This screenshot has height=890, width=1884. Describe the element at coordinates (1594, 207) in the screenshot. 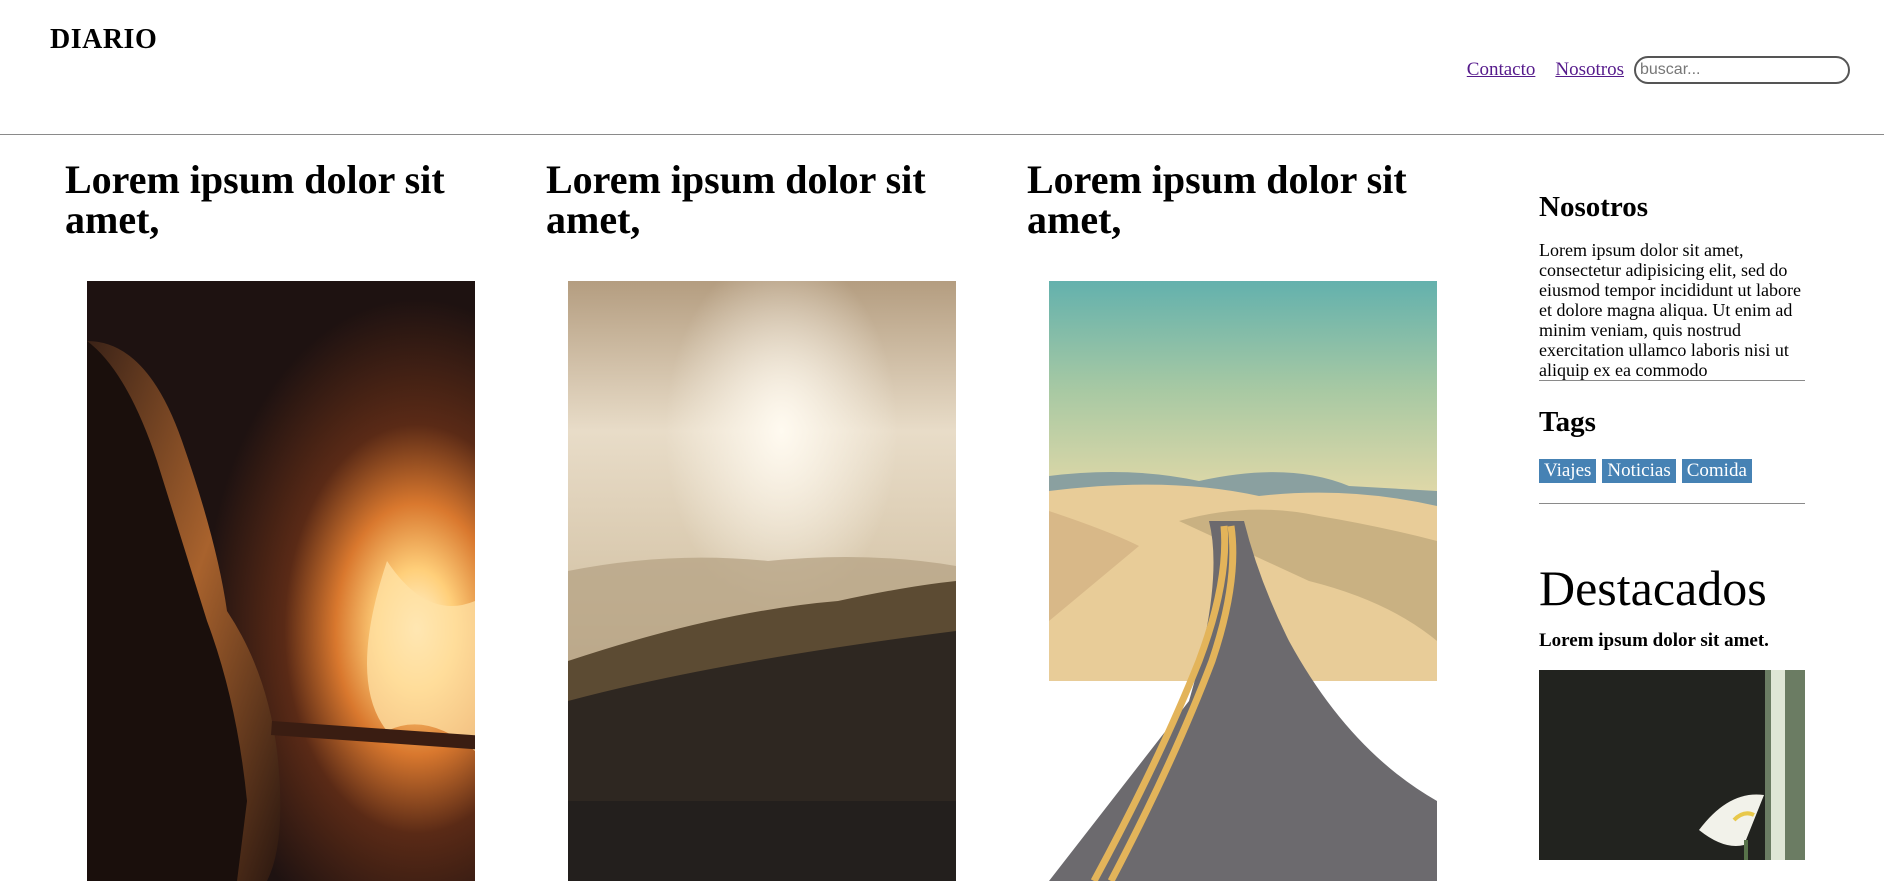

I see `about-heading: Nosotros` at that location.